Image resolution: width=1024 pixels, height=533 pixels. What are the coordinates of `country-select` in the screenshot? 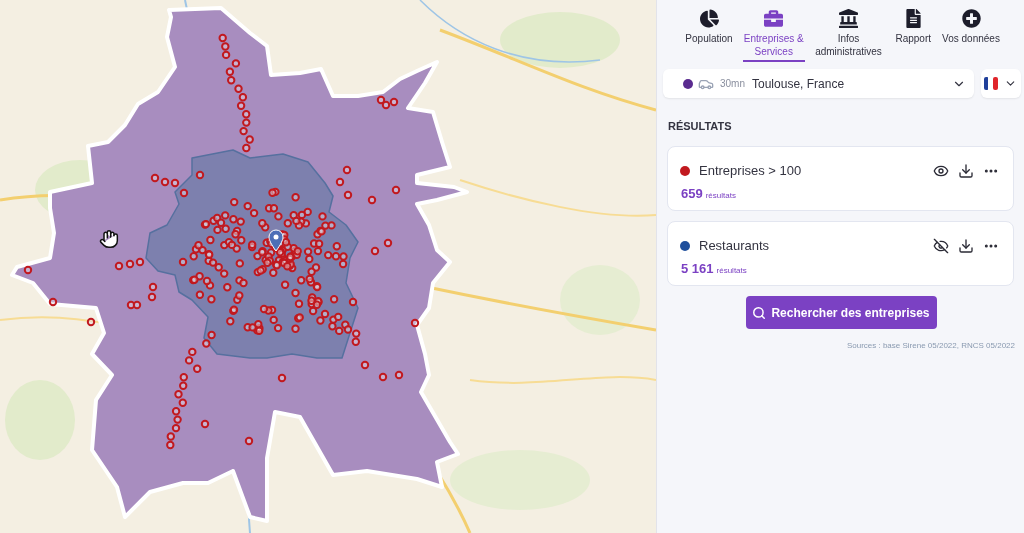 It's located at (1001, 83).